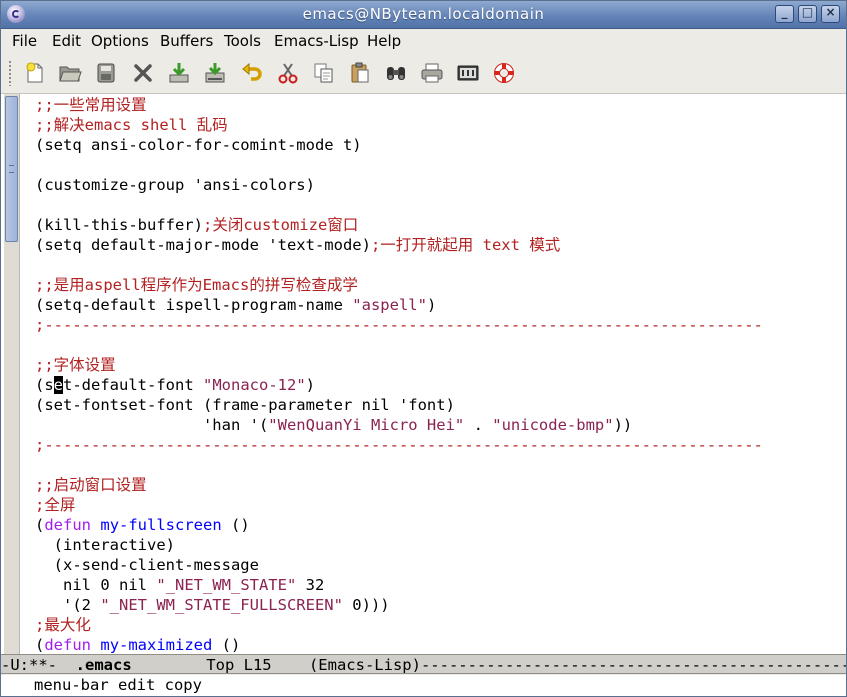  I want to click on code-line: (customize-group 'ansi-colors), so click(440, 185).